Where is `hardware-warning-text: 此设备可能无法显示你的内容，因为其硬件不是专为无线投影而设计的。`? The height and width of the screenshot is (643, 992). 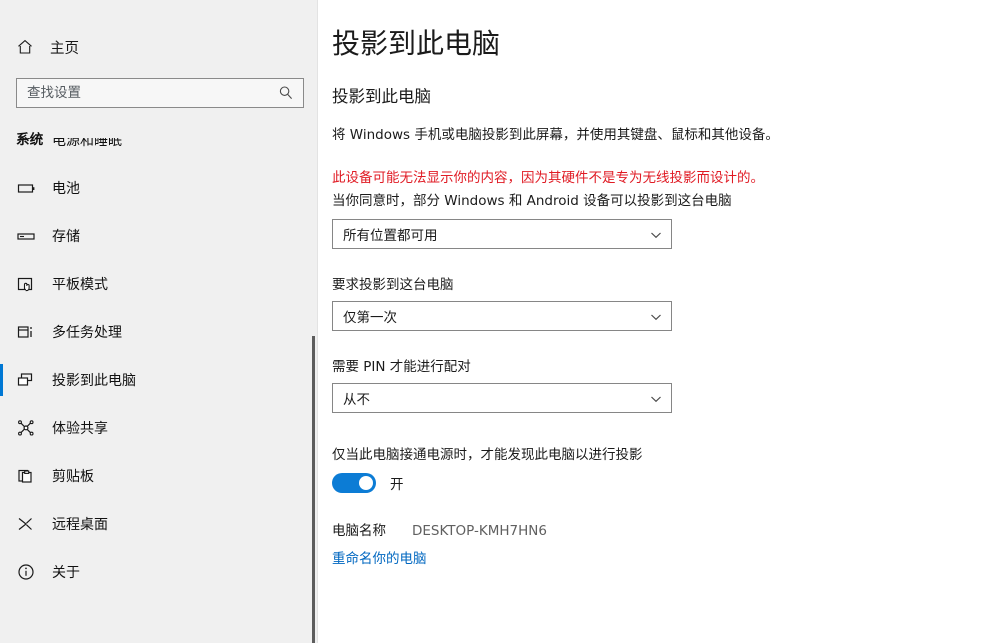 hardware-warning-text: 此设备可能无法显示你的内容，因为其硬件不是专为无线投影而设计的。 is located at coordinates (548, 177).